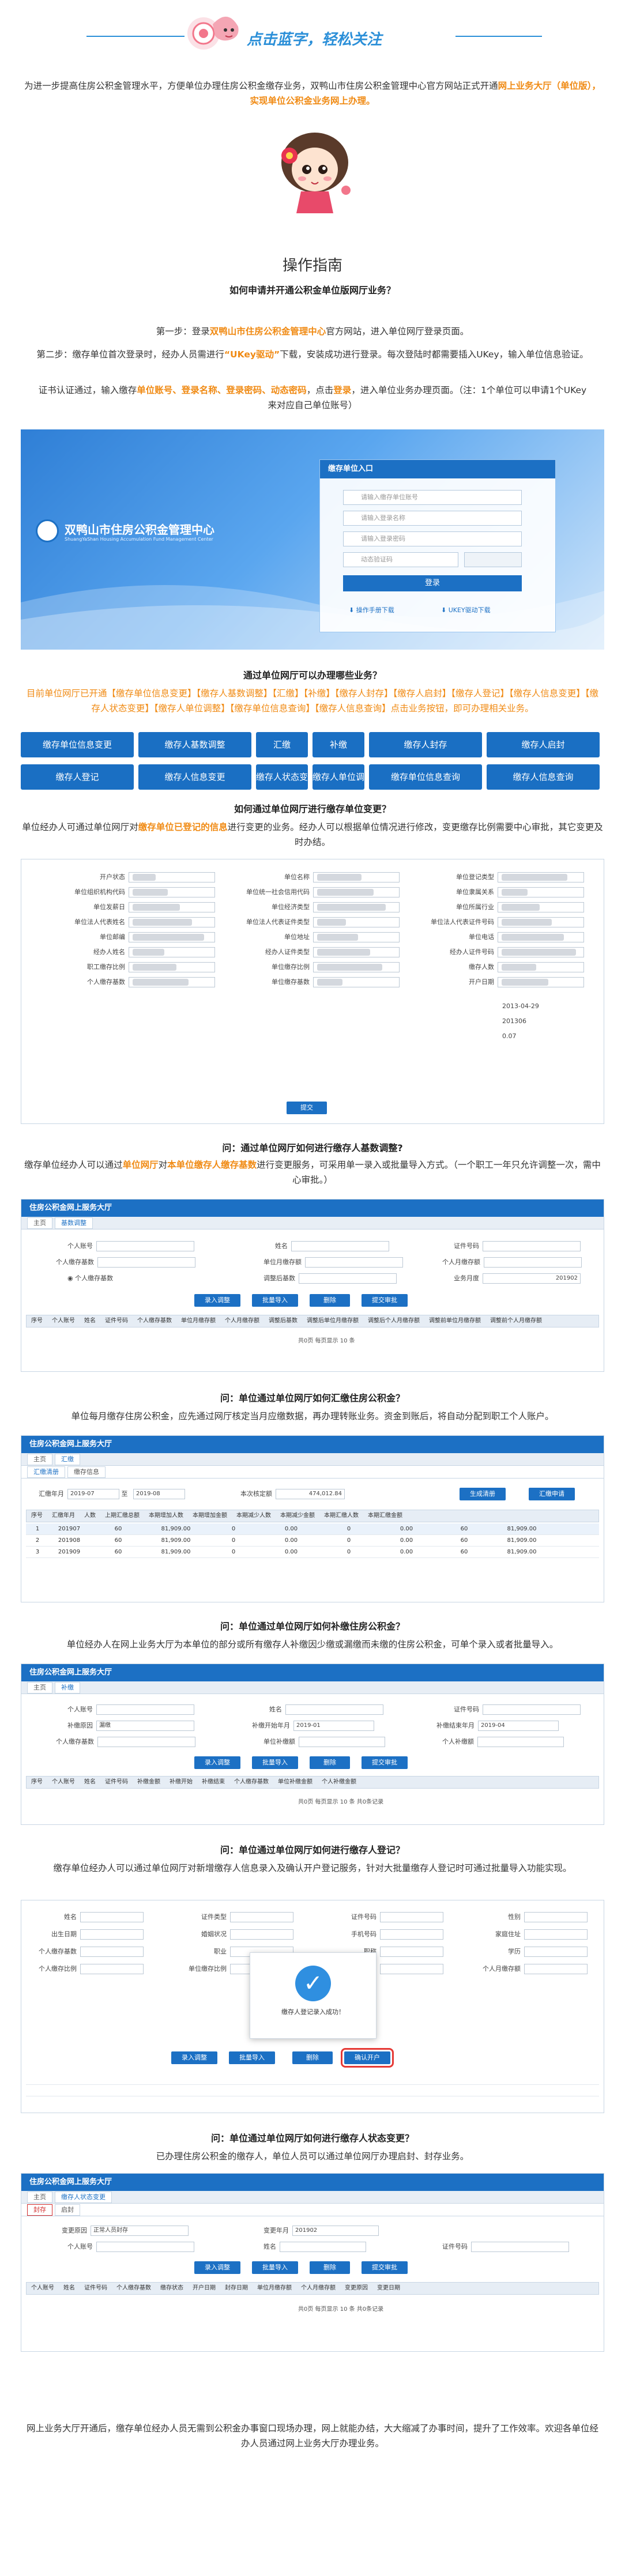  I want to click on account-field, so click(145, 1246).